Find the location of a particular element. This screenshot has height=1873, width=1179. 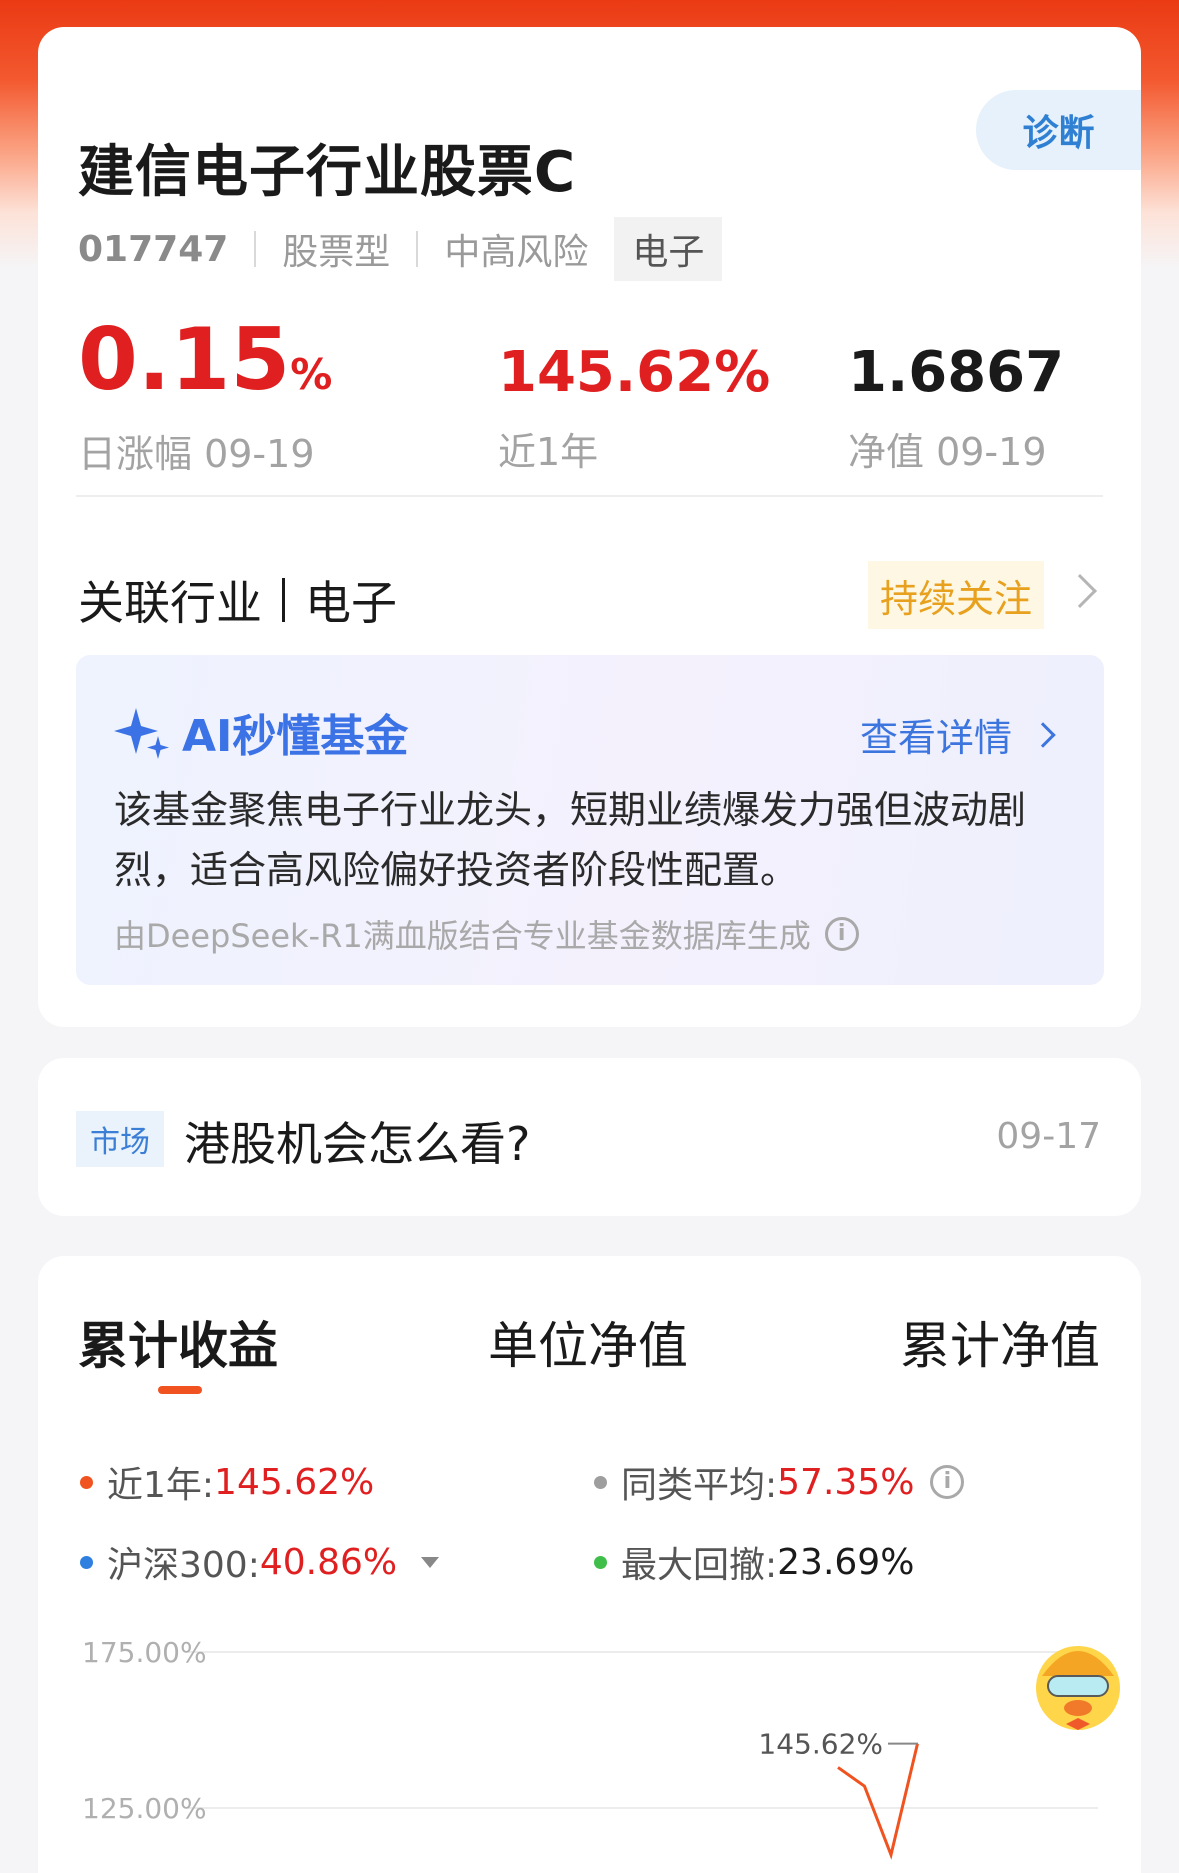

view-details-link: 查看详情 is located at coordinates (957, 734).